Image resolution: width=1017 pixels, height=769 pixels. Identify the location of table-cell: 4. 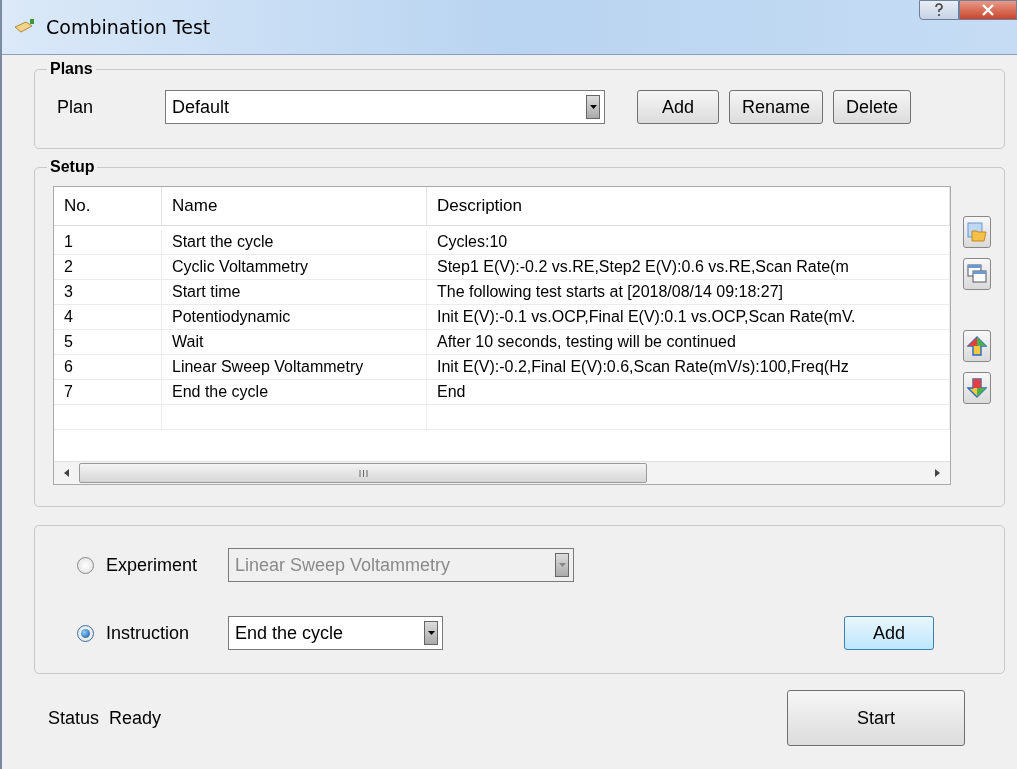
(108, 317).